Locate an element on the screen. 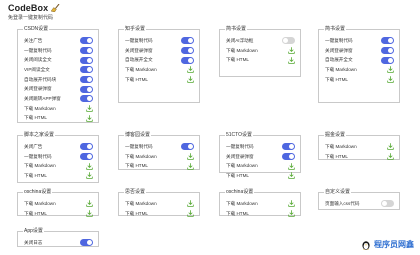 This screenshot has height=255, width=420. settings-card-6: 博客园设置 一键复制代码 下载 Markdown 下载 HTML is located at coordinates (159, 151).